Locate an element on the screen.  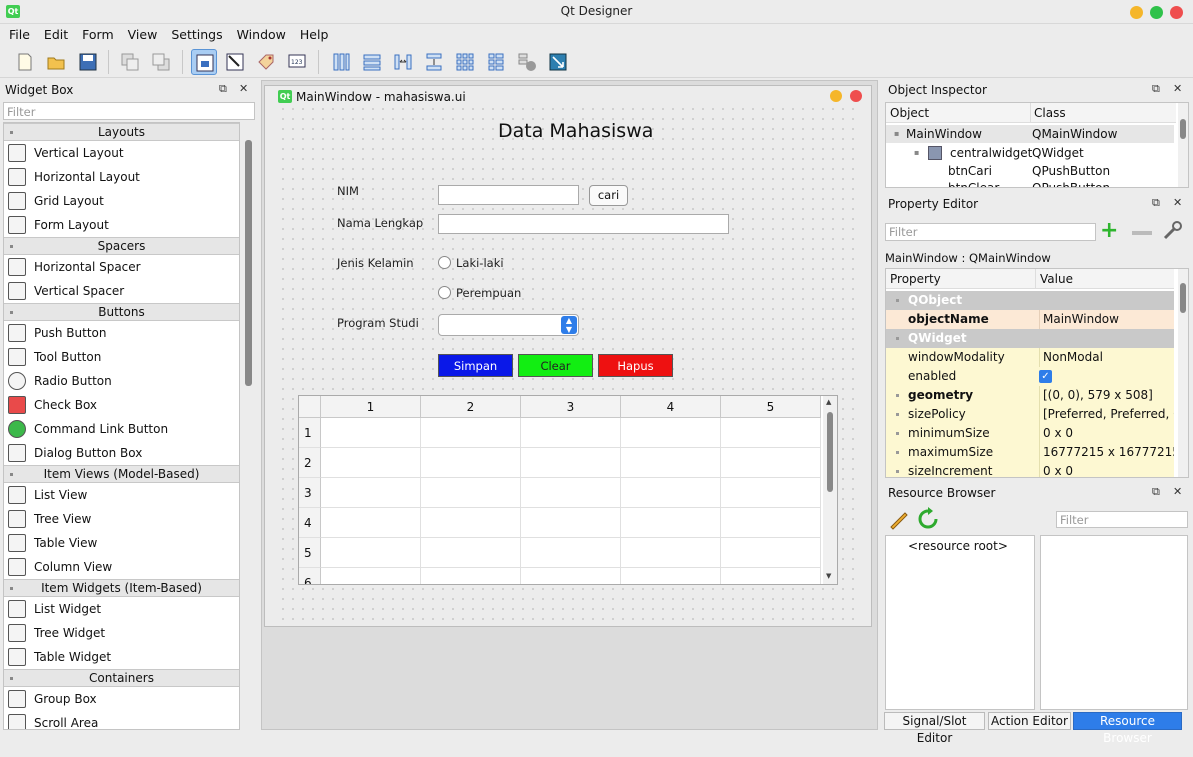
send-back-icon is located at coordinates (130, 62).